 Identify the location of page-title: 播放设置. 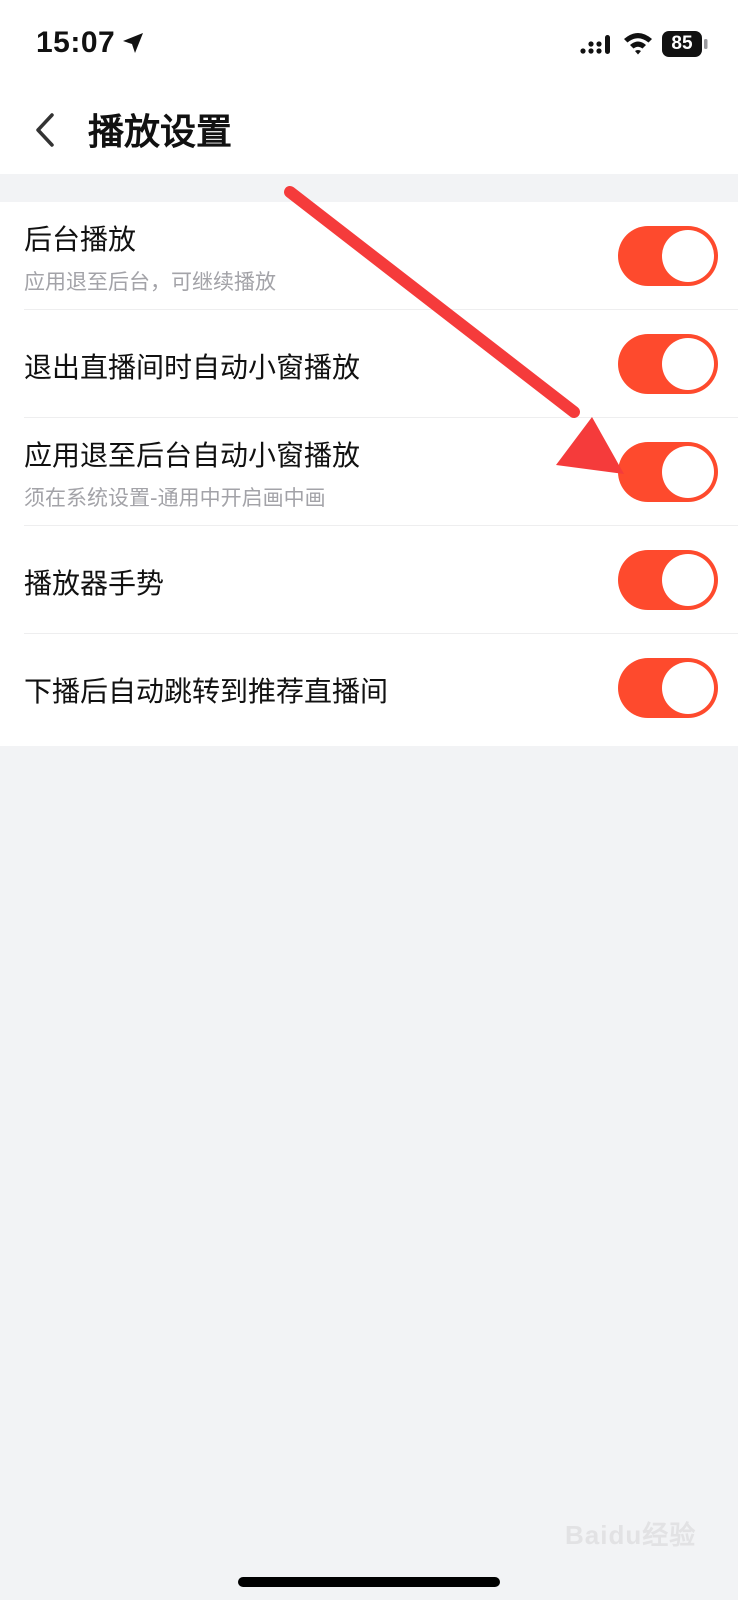
(160, 132).